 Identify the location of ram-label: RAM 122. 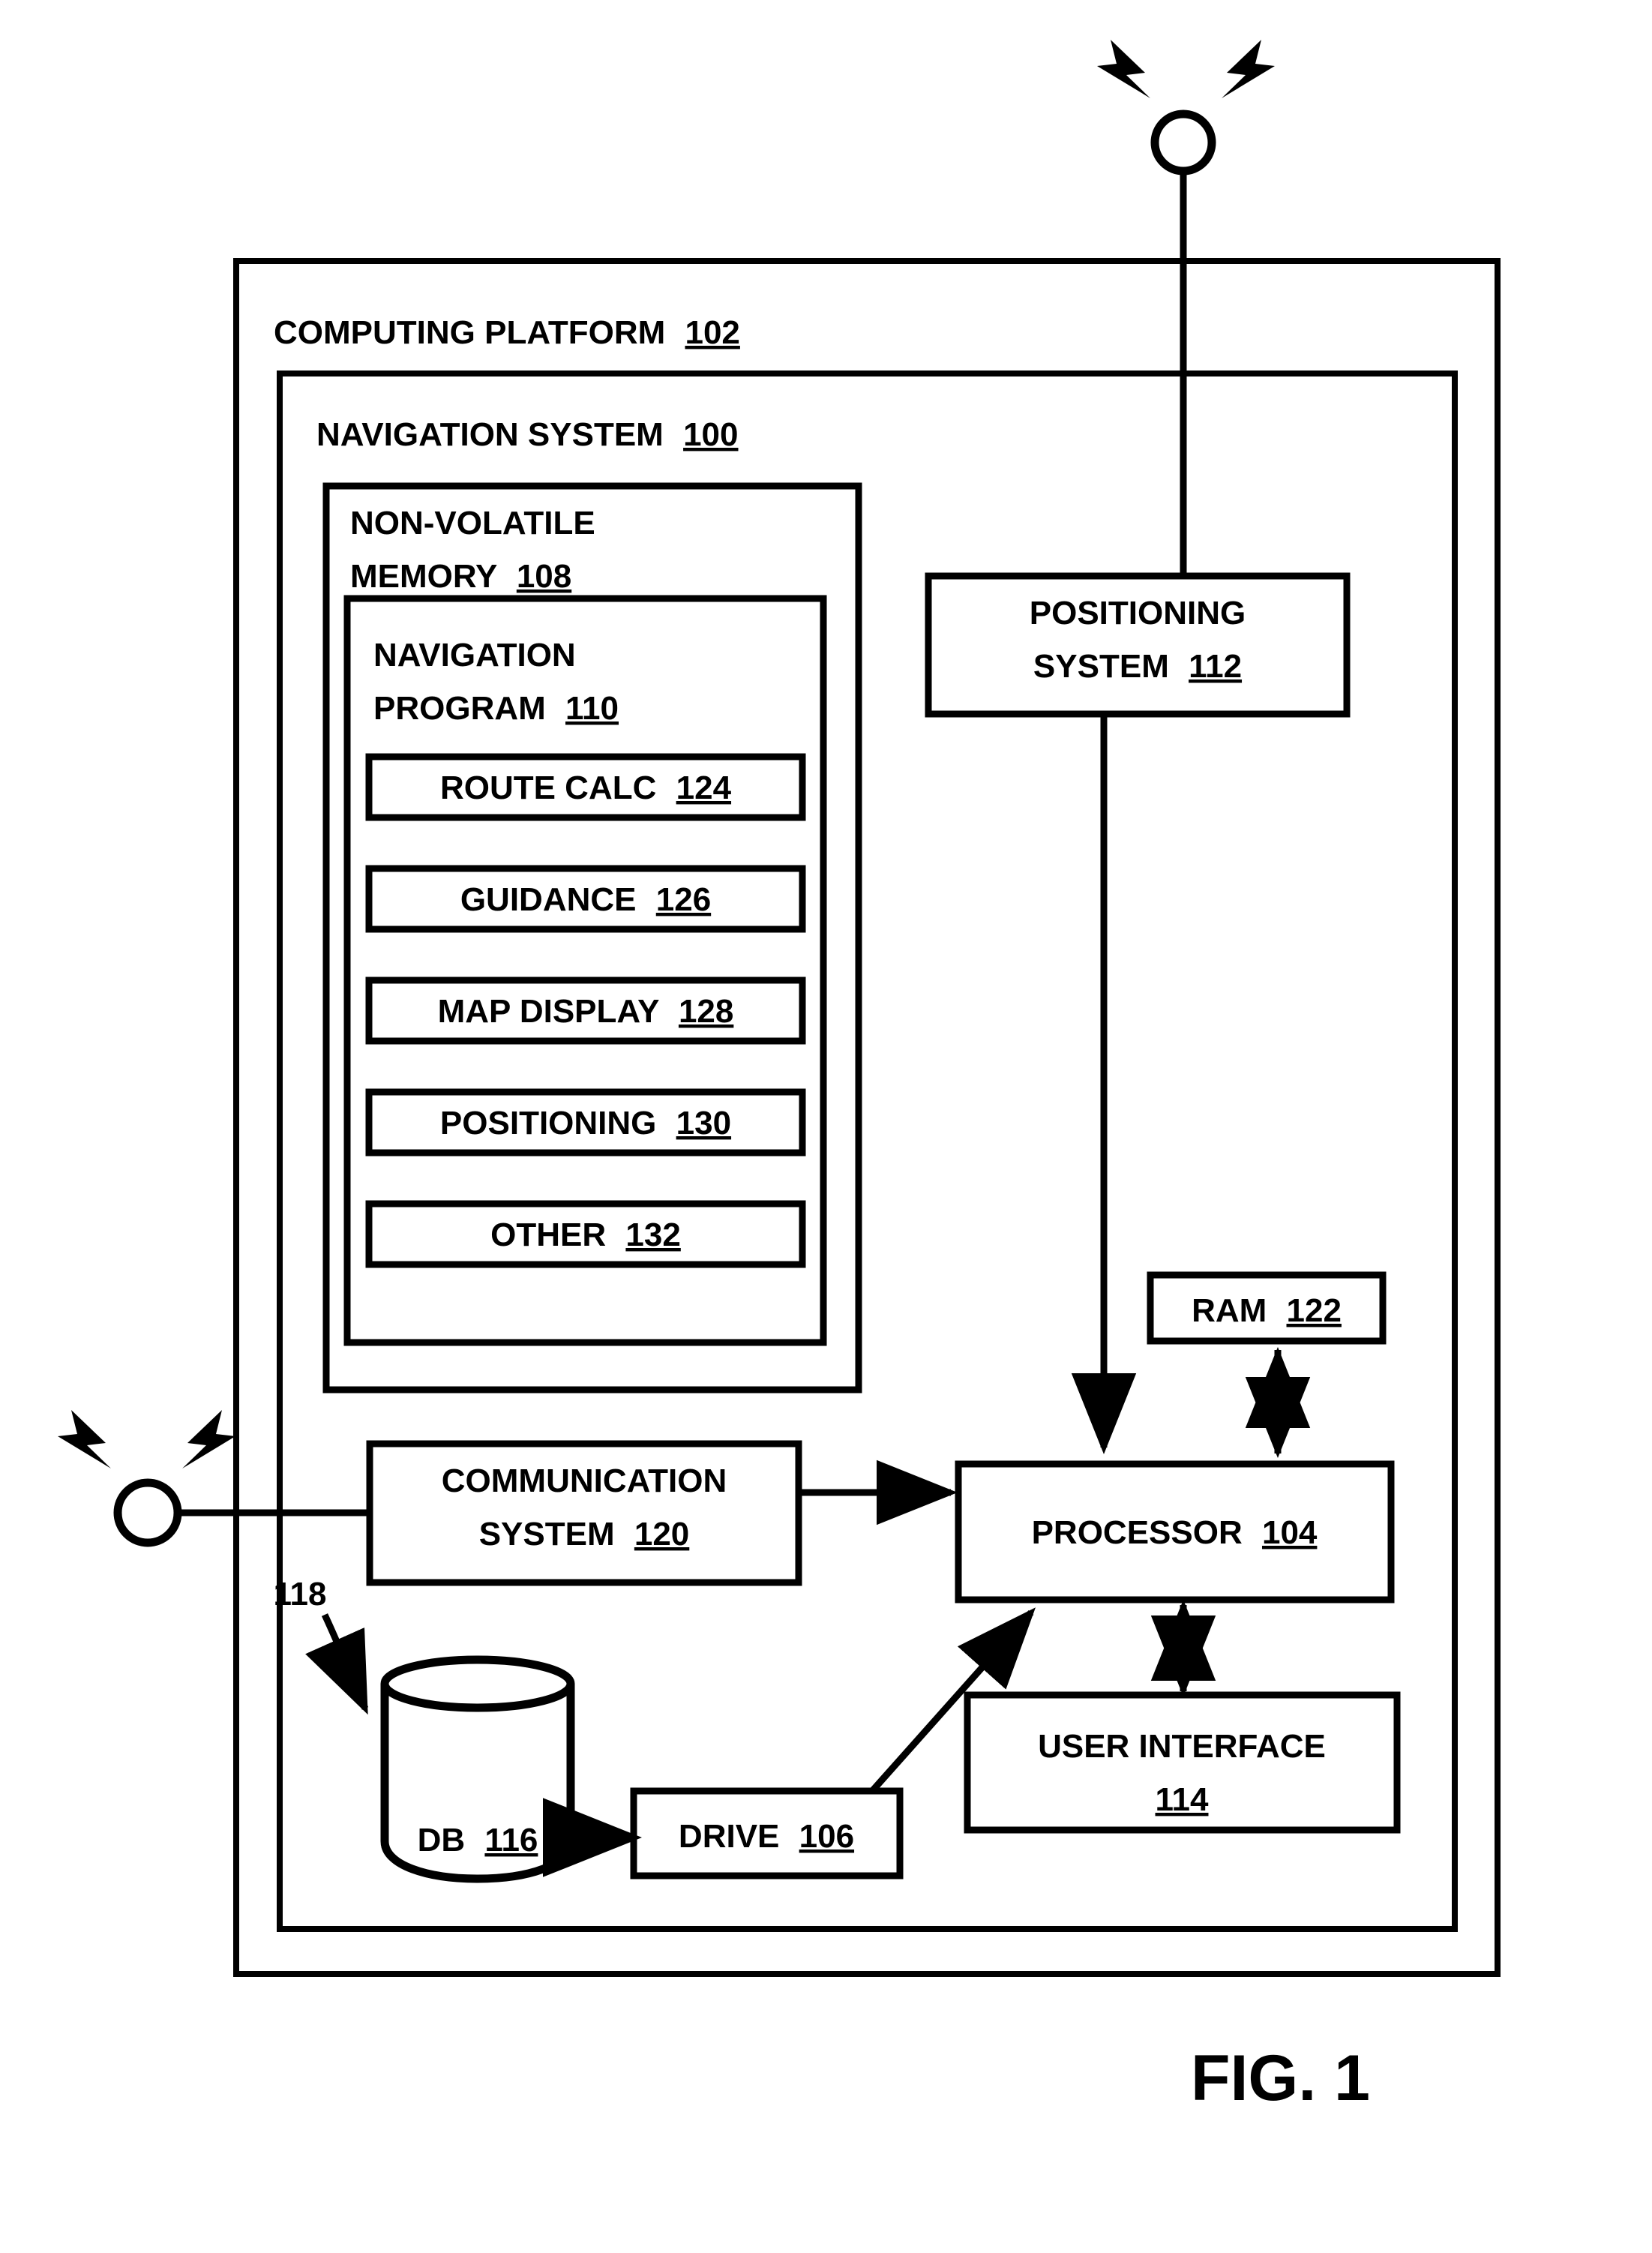
(1267, 1310).